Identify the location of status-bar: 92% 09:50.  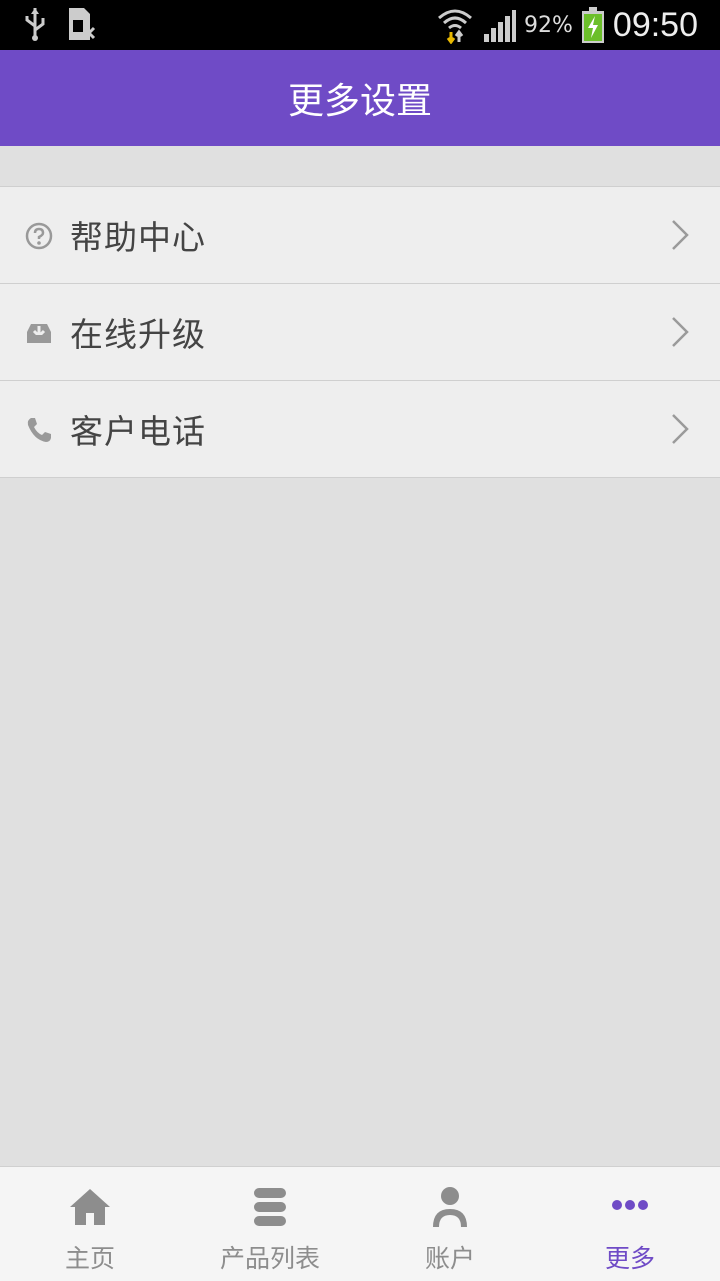
(360, 25).